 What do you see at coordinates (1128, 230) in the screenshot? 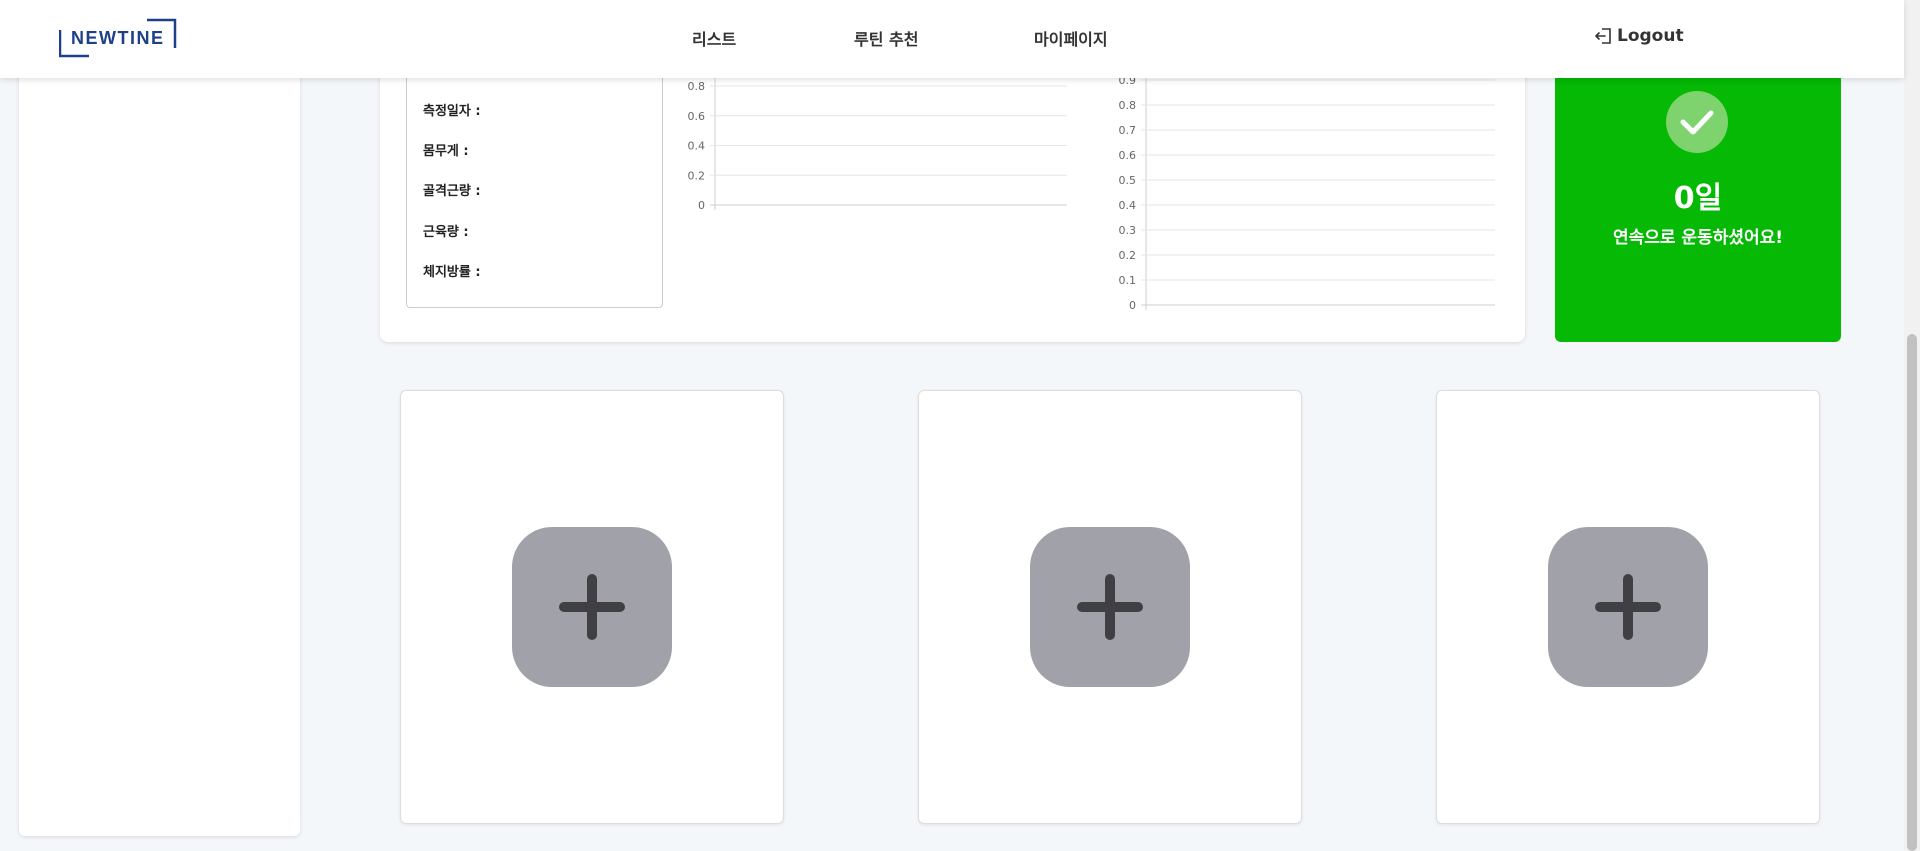
I see `y-tick-label: 0.3` at bounding box center [1128, 230].